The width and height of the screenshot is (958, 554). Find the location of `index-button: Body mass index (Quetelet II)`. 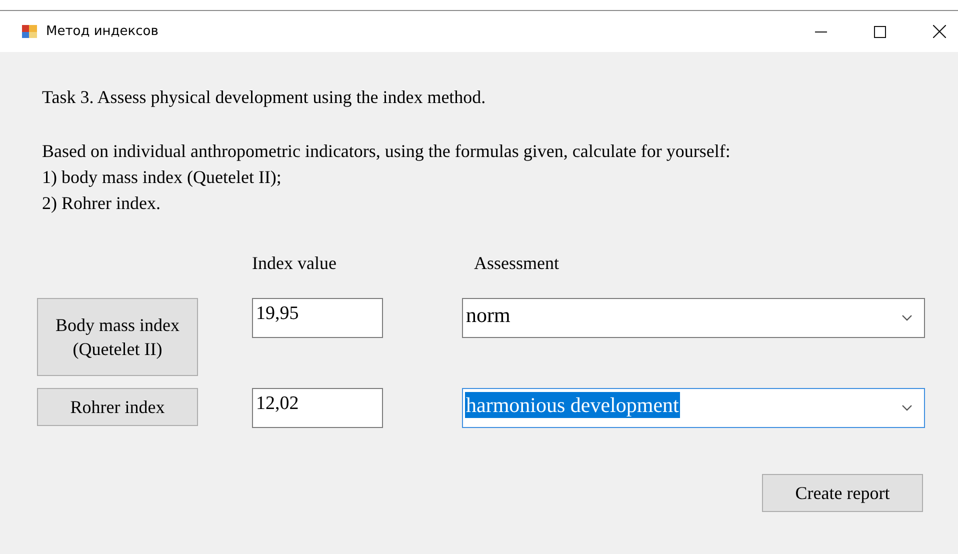

index-button: Body mass index (Quetelet II) is located at coordinates (117, 337).